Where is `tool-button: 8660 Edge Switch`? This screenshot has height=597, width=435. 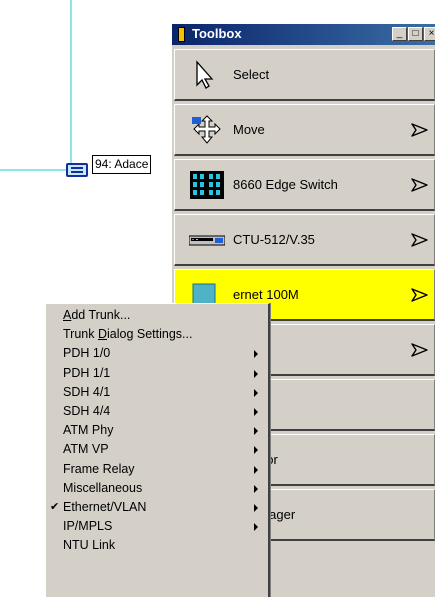
tool-button: 8660 Edge Switch is located at coordinates (304, 185).